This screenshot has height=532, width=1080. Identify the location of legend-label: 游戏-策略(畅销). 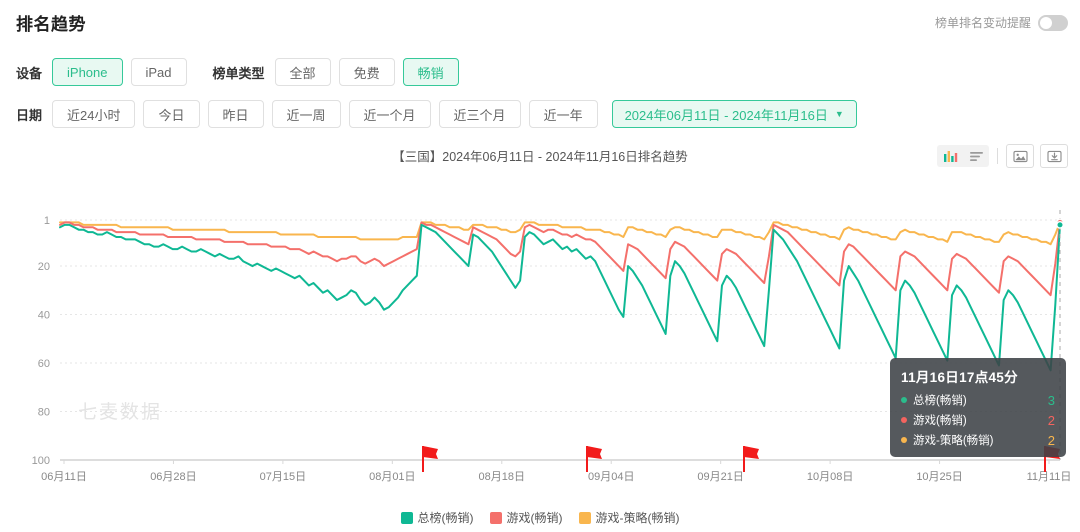
(637, 518).